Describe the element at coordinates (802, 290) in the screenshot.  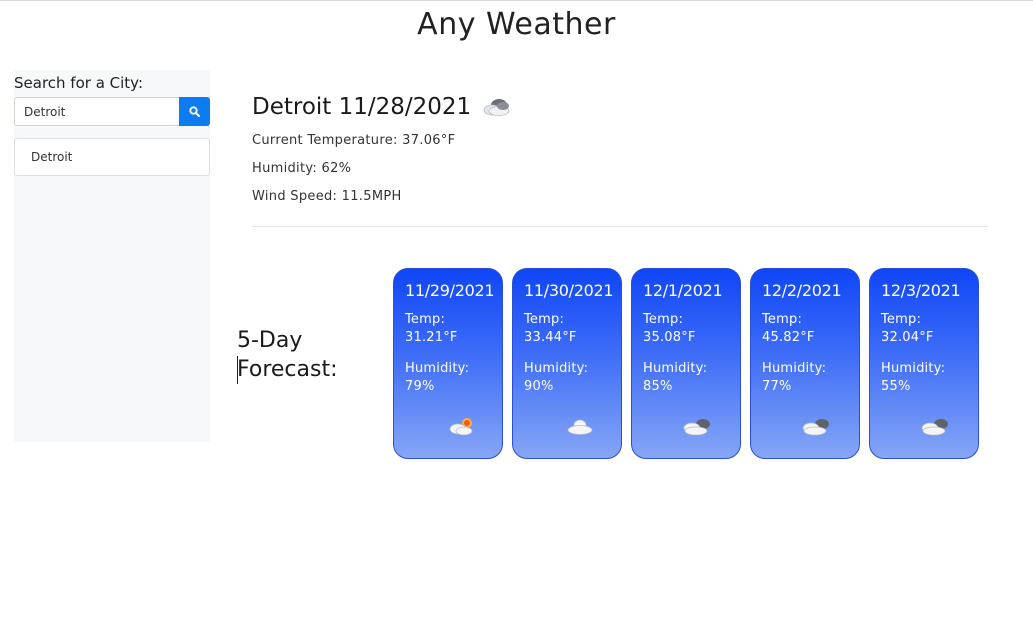
I see `forecast-date: 12/2/2021` at that location.